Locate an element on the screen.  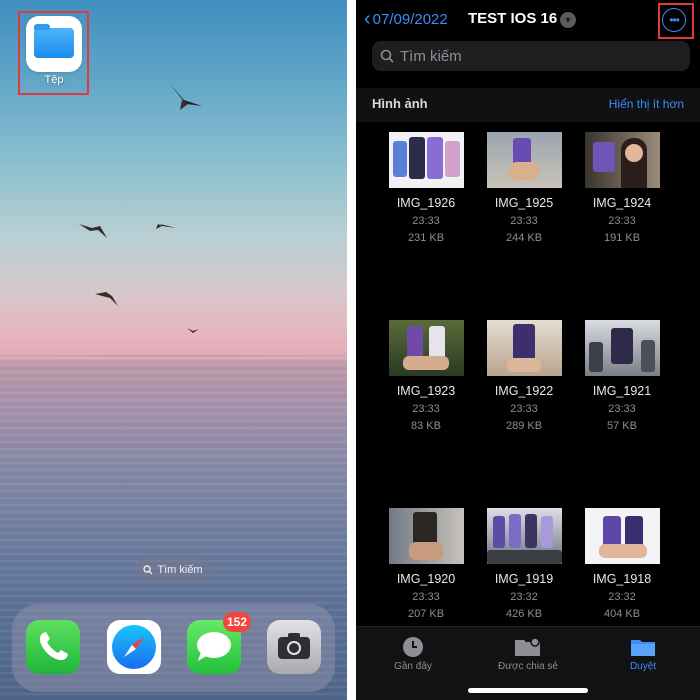
section-header: Hình ảnh Hiển thị ít hơn is located at coordinates (528, 105).